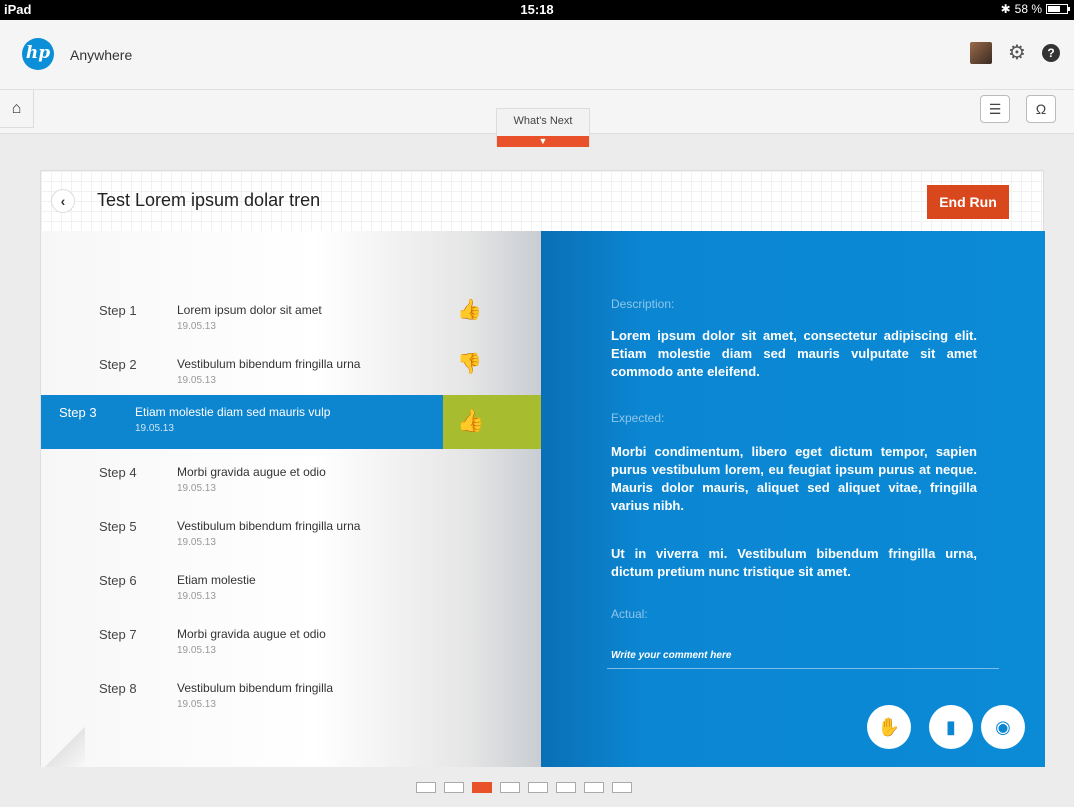 The width and height of the screenshot is (1074, 807). Describe the element at coordinates (101, 55) in the screenshot. I see `app-name: Anywhere` at that location.